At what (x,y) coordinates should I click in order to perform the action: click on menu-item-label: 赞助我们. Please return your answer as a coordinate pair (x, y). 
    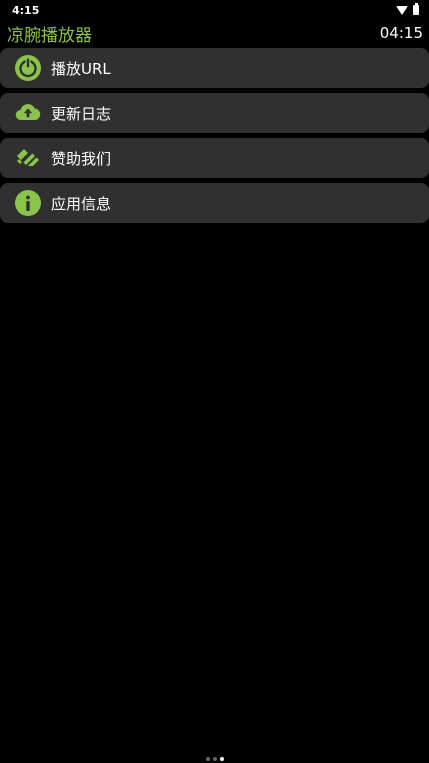
    Looking at the image, I should click on (81, 158).